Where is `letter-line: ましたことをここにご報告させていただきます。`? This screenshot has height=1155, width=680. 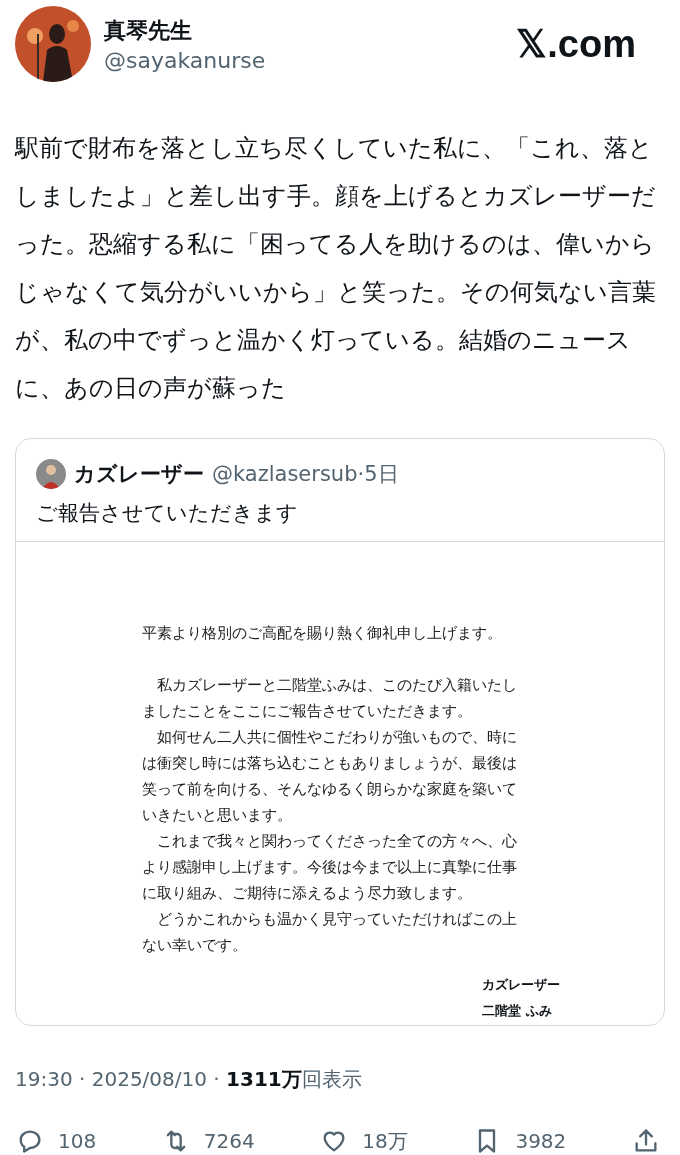 letter-line: ましたことをここにご報告させていただきます。 is located at coordinates (307, 711).